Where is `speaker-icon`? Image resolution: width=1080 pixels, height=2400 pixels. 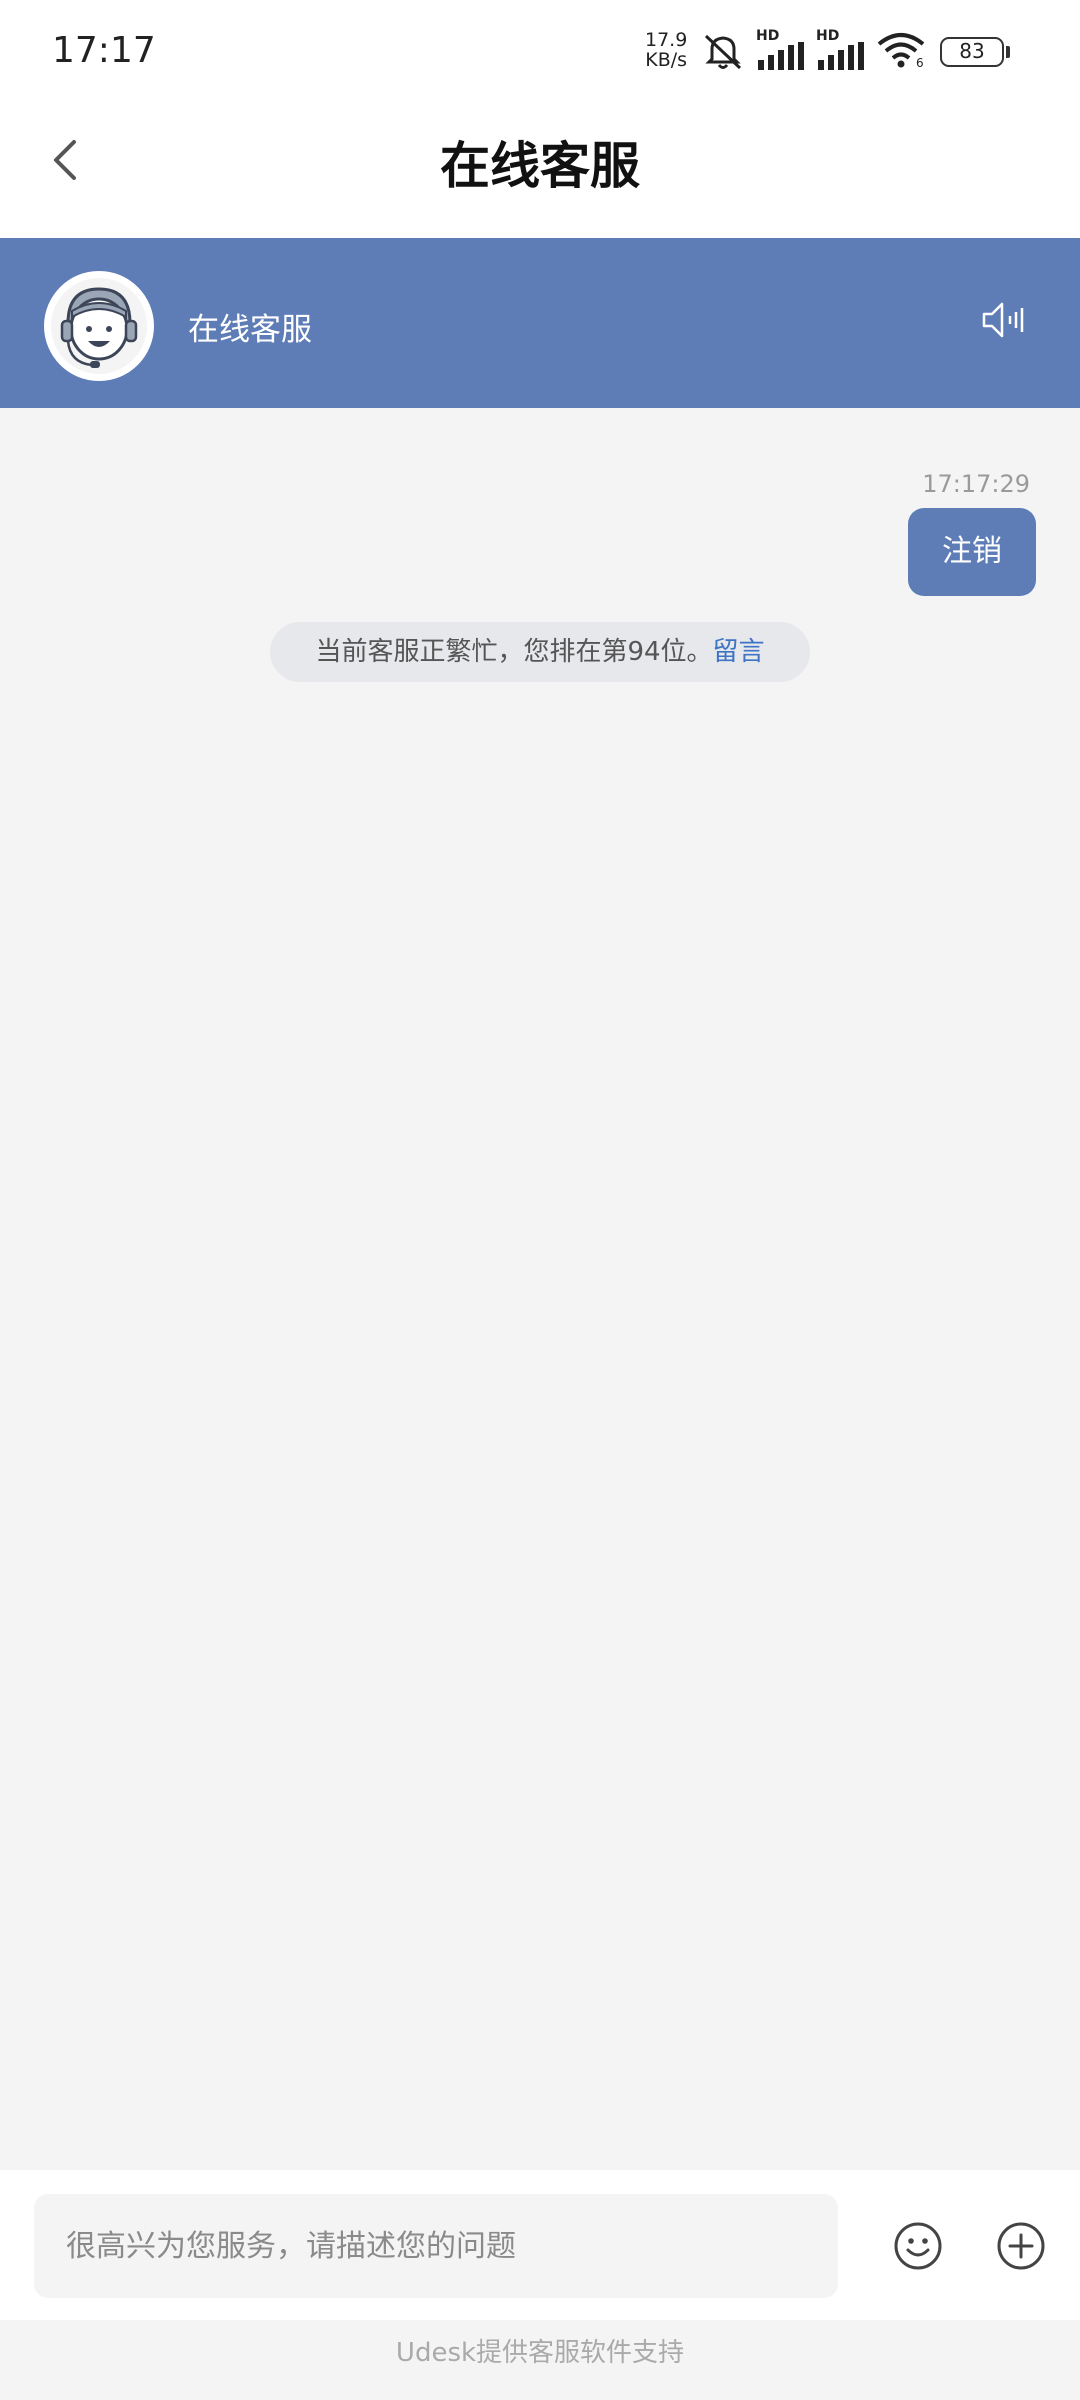 speaker-icon is located at coordinates (1003, 320).